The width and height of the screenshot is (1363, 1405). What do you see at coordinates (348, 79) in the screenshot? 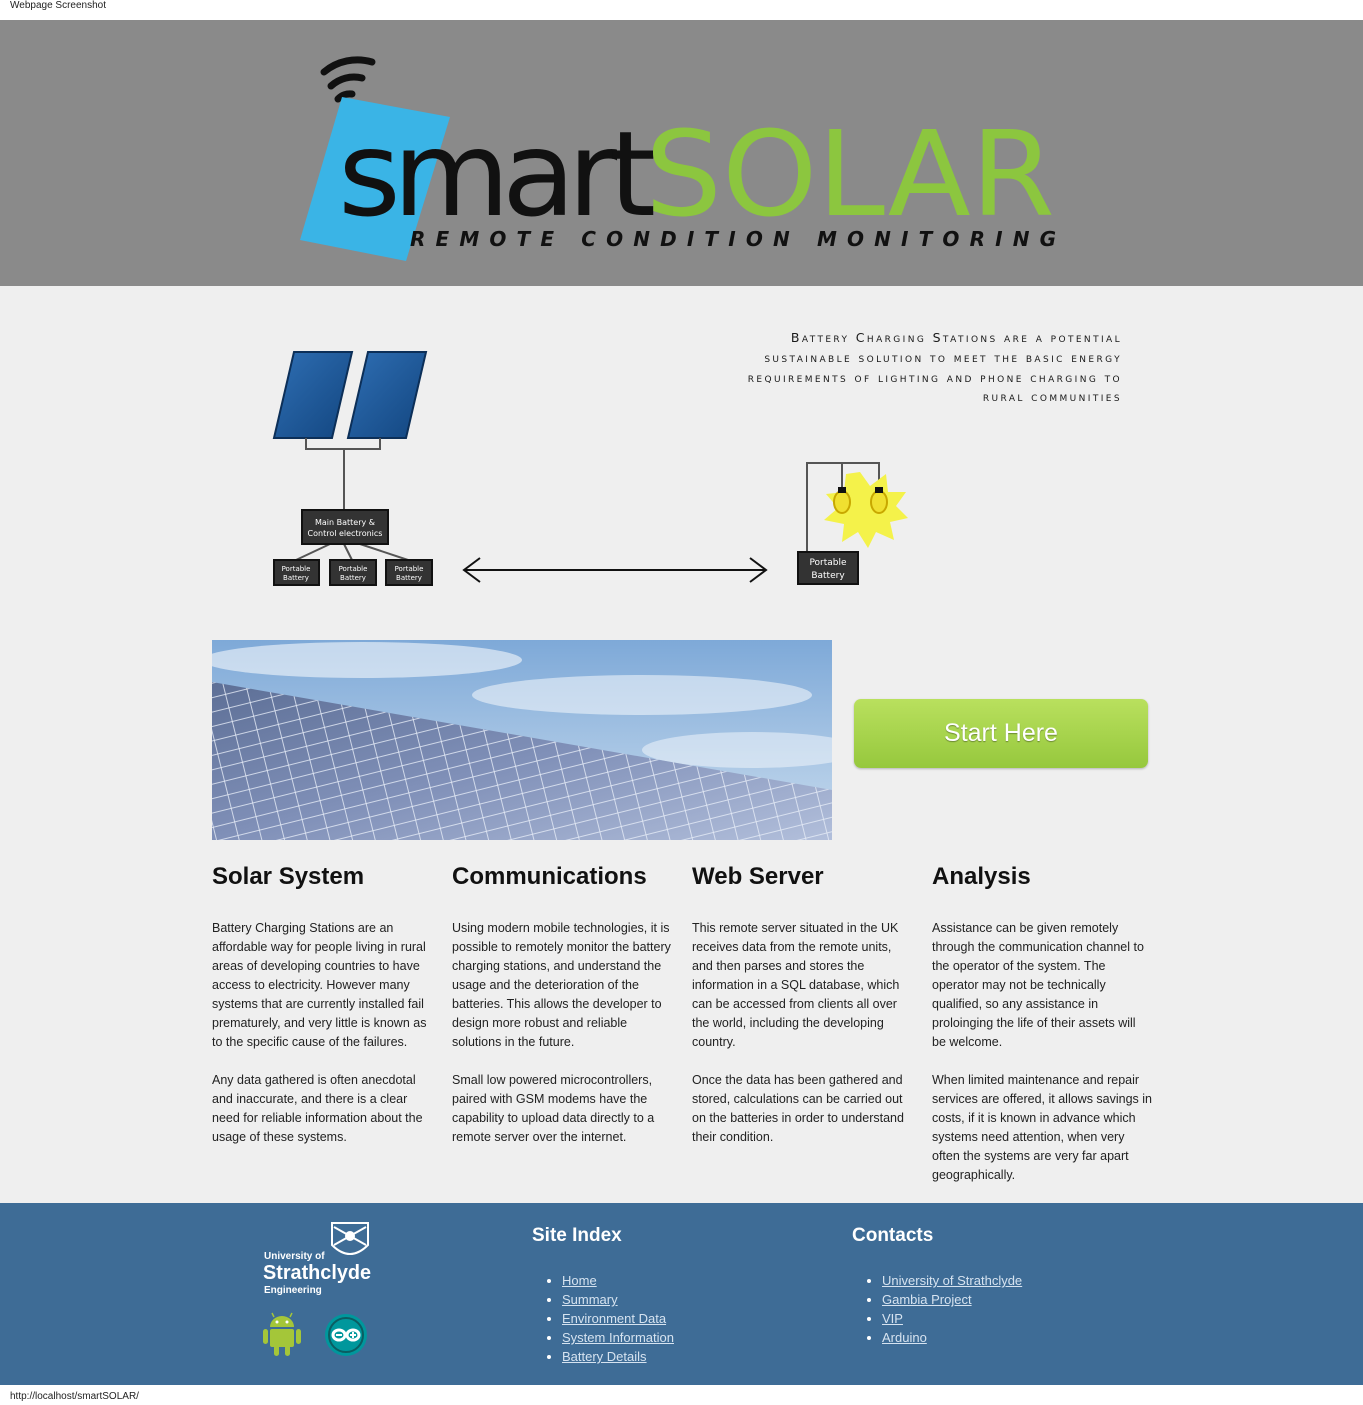
I see `wifi-icon` at bounding box center [348, 79].